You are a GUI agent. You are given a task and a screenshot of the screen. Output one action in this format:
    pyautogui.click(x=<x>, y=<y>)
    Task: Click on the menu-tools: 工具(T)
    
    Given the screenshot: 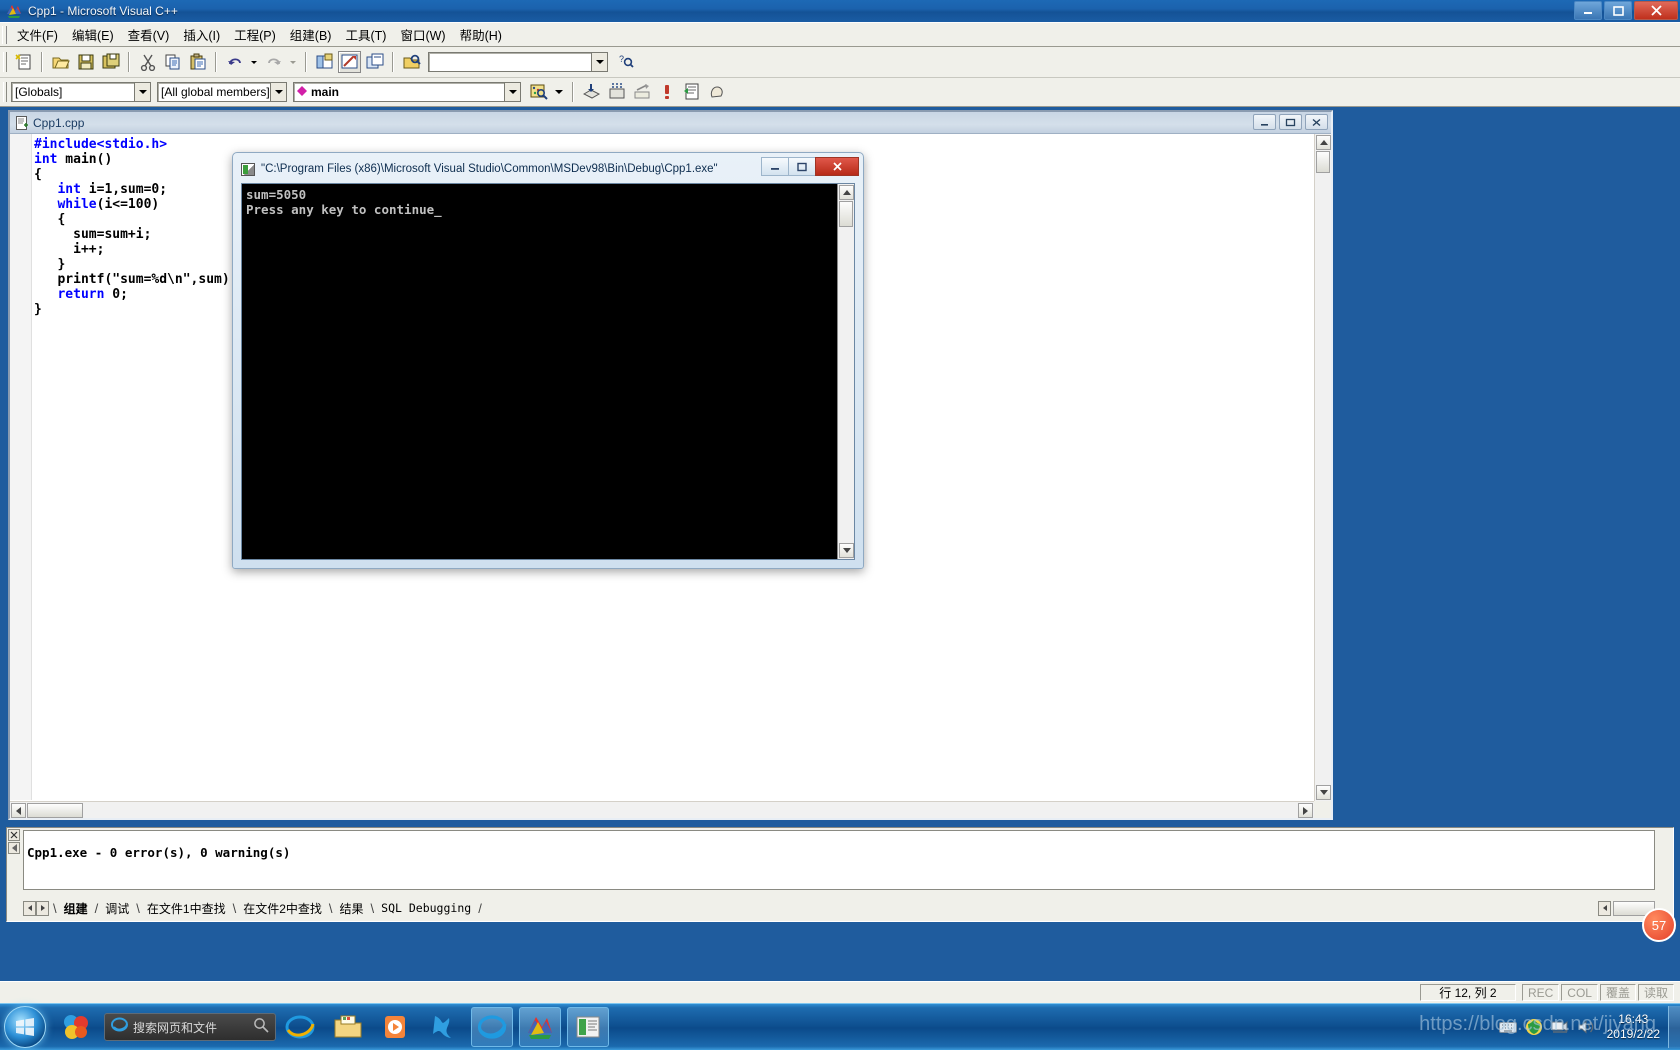 What is the action you would take?
    pyautogui.click(x=365, y=34)
    